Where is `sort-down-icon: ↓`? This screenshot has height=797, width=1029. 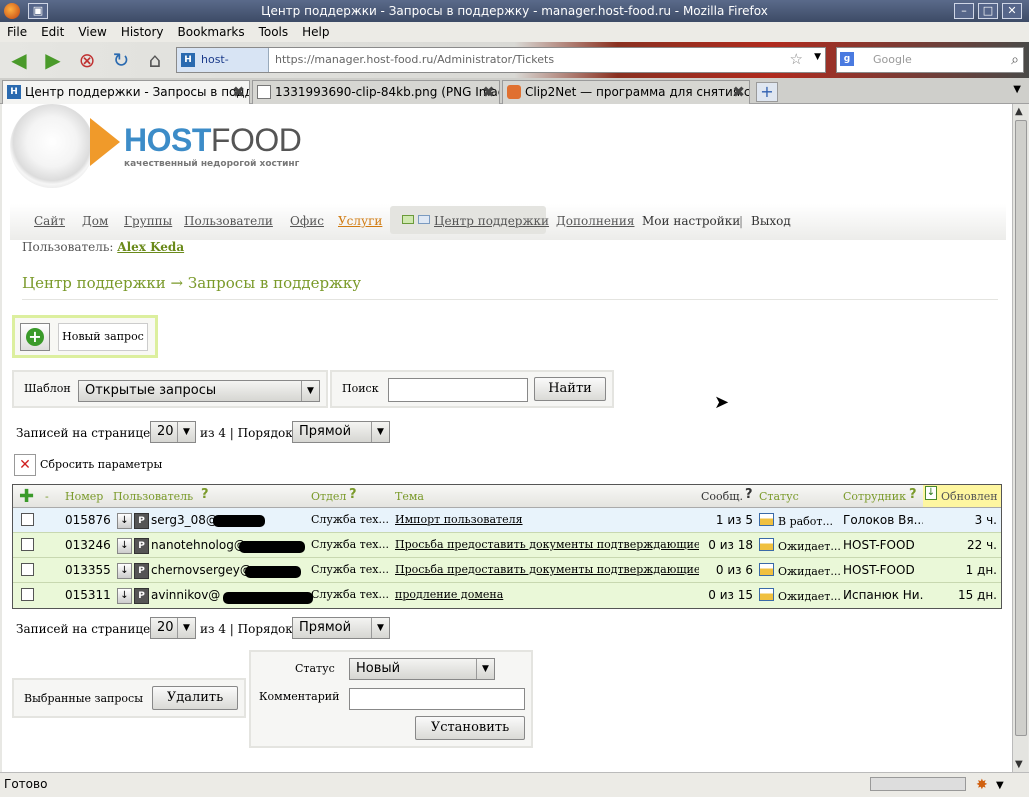 sort-down-icon: ↓ is located at coordinates (931, 493).